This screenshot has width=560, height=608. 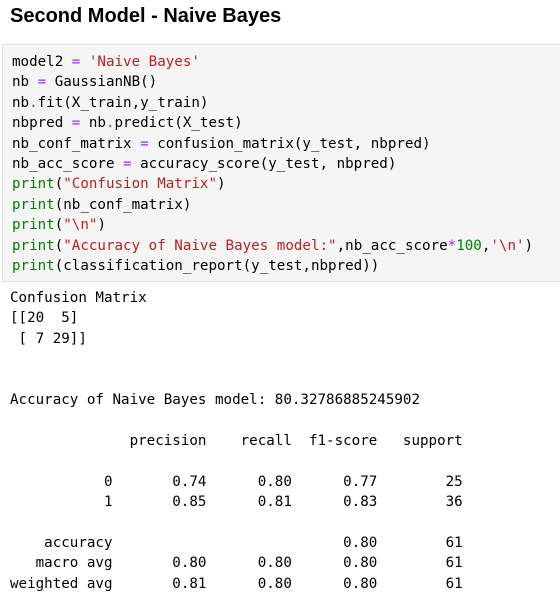 I want to click on output-line: weighted avg 0.81 0.80 0.80 61, so click(x=236, y=583).